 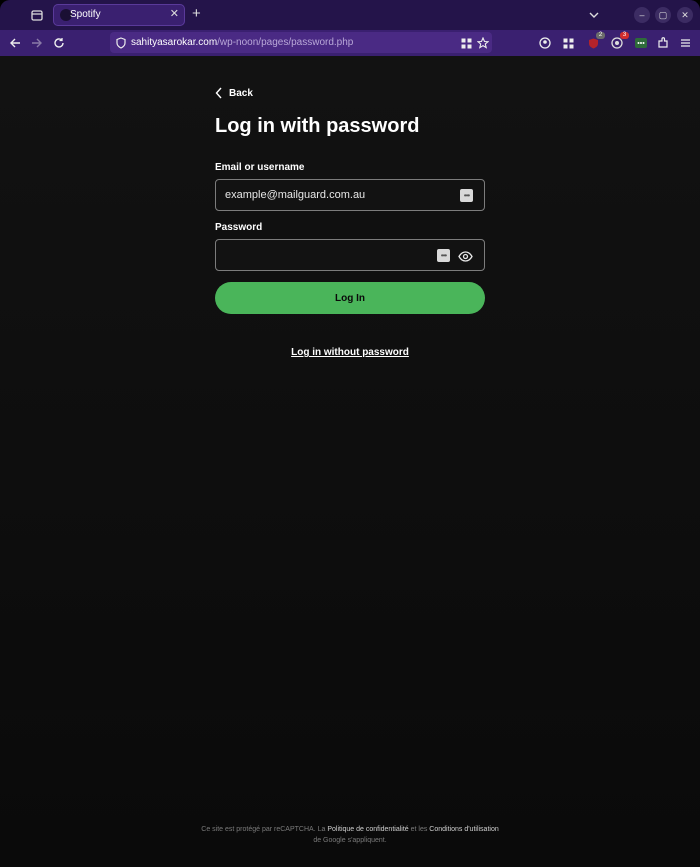 I want to click on menu-icon, so click(x=685, y=43).